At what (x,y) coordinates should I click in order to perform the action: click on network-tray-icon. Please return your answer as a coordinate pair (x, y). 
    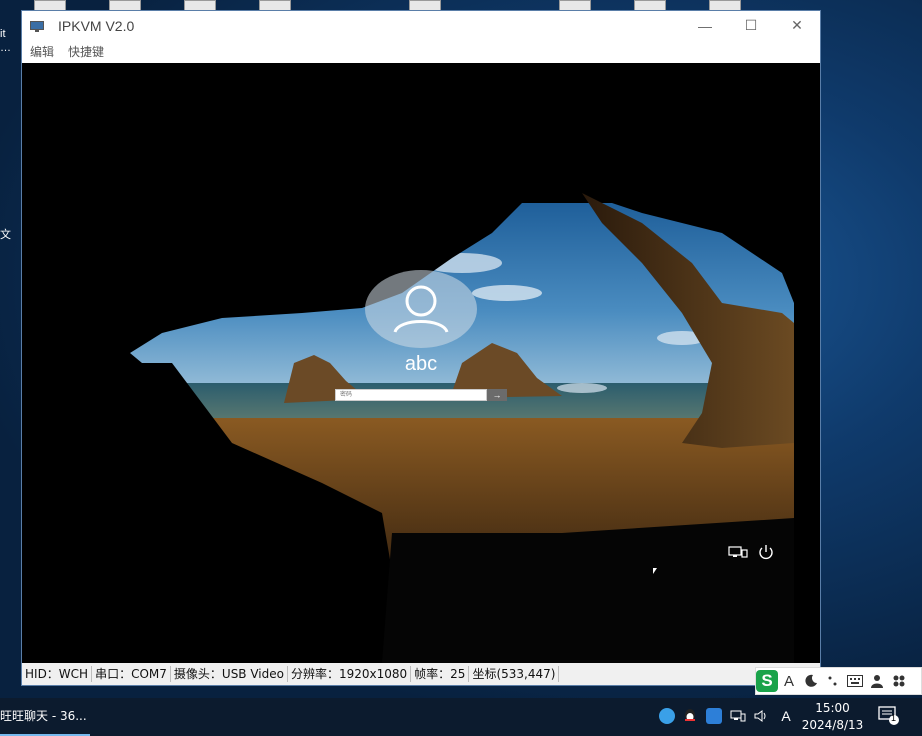
    Looking at the image, I should click on (738, 716).